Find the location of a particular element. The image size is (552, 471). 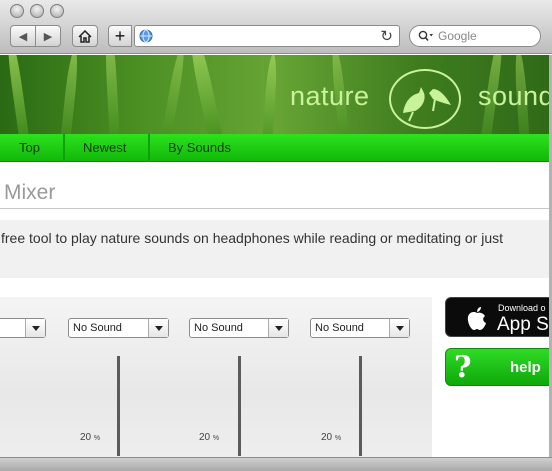

app-store-big-text: App St is located at coordinates (524, 324).